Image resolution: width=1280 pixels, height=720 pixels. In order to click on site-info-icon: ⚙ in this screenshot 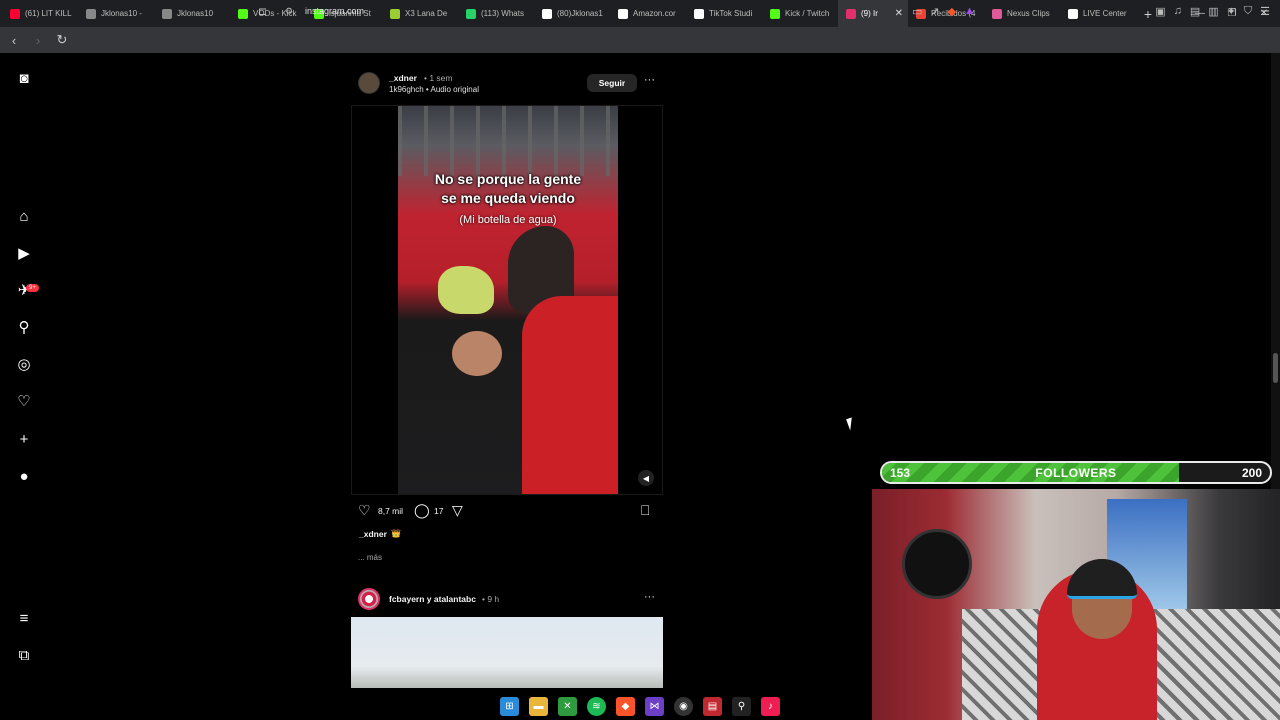, I will do `click(289, 11)`.